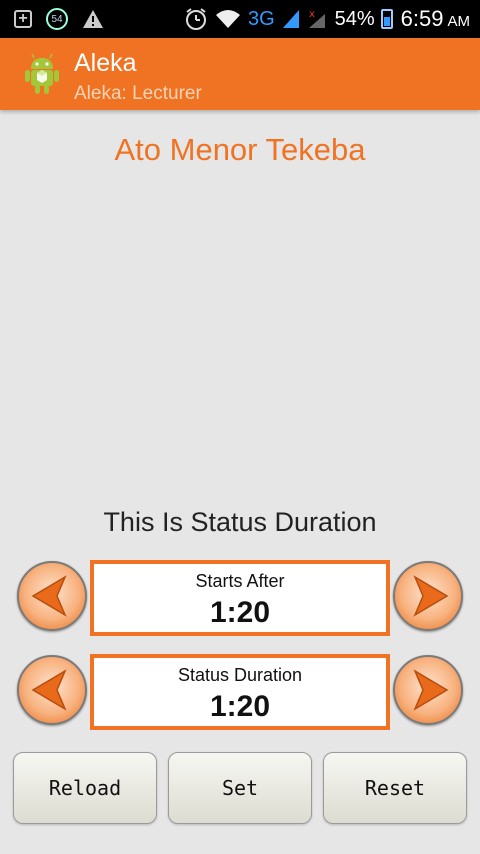 This screenshot has height=854, width=480. I want to click on clock-ampm: AM, so click(459, 21).